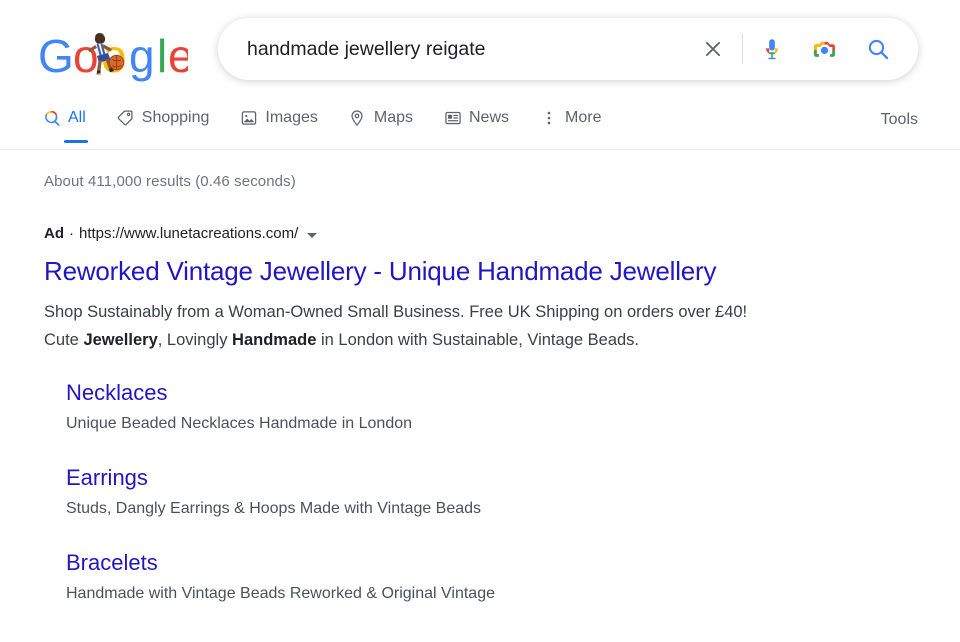 Image resolution: width=960 pixels, height=642 pixels. What do you see at coordinates (452, 118) in the screenshot?
I see `newspaper-icon` at bounding box center [452, 118].